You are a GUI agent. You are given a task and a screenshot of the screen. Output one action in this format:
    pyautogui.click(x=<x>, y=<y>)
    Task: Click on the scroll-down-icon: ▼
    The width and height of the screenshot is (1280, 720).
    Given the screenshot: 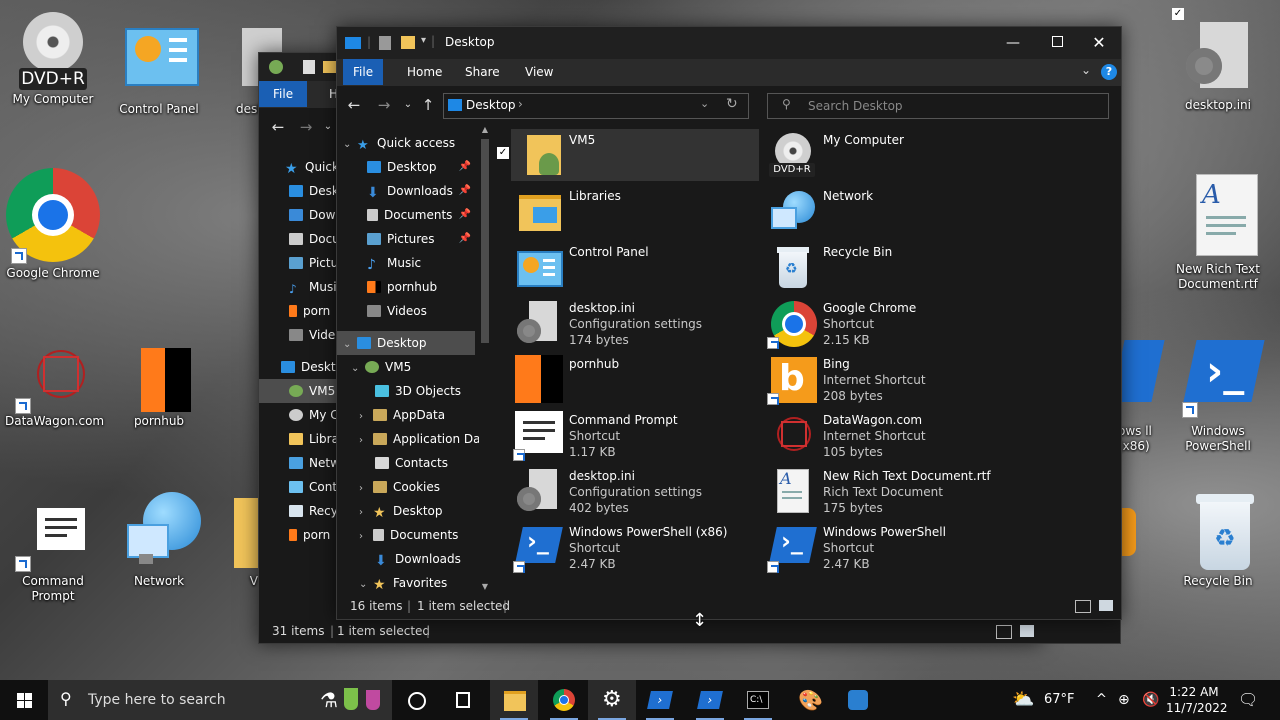 What is the action you would take?
    pyautogui.click(x=485, y=586)
    